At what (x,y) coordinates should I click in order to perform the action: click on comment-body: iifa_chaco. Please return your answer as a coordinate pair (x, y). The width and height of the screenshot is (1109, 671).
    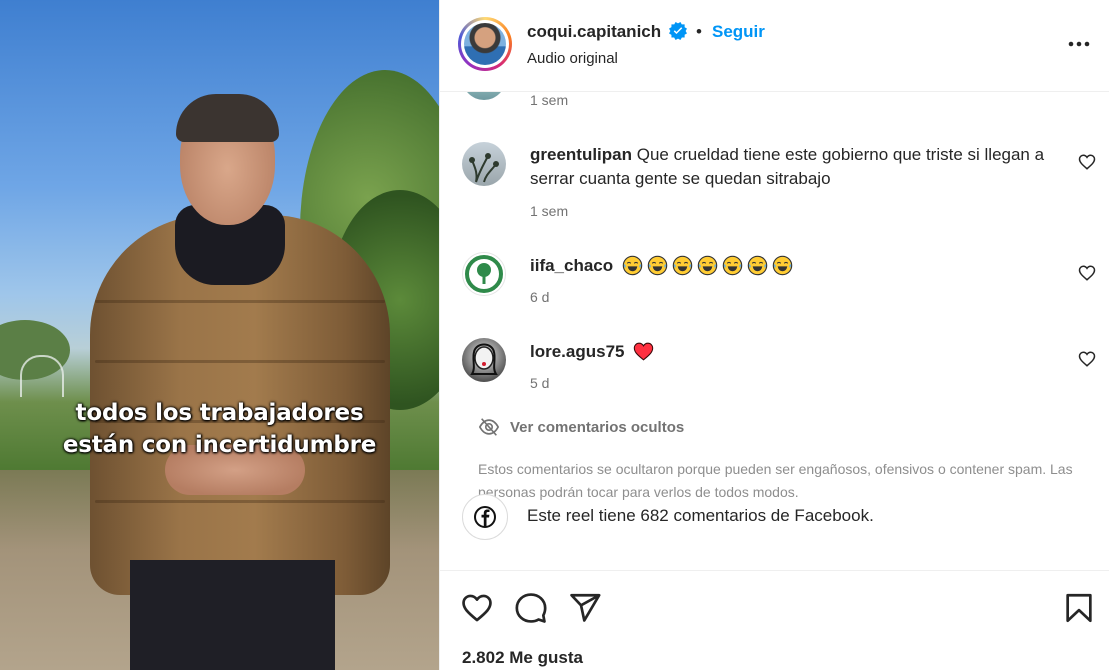
    Looking at the image, I should click on (790, 266).